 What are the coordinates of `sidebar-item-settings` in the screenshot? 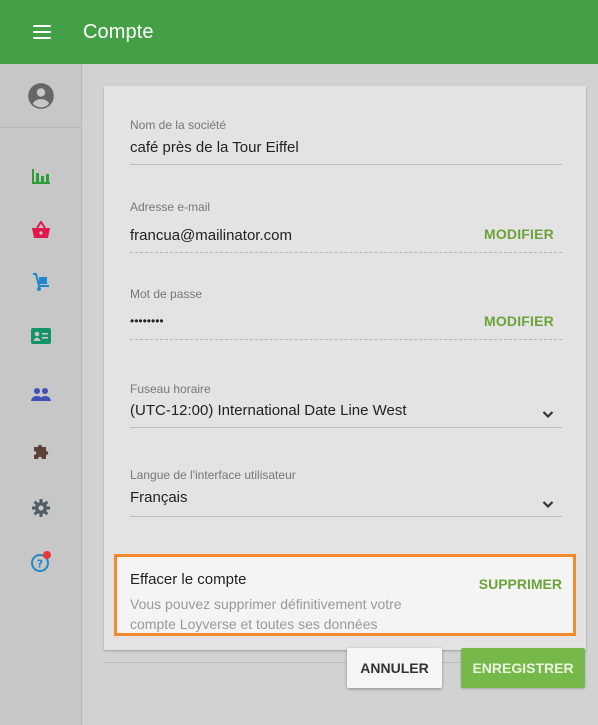 It's located at (40, 508).